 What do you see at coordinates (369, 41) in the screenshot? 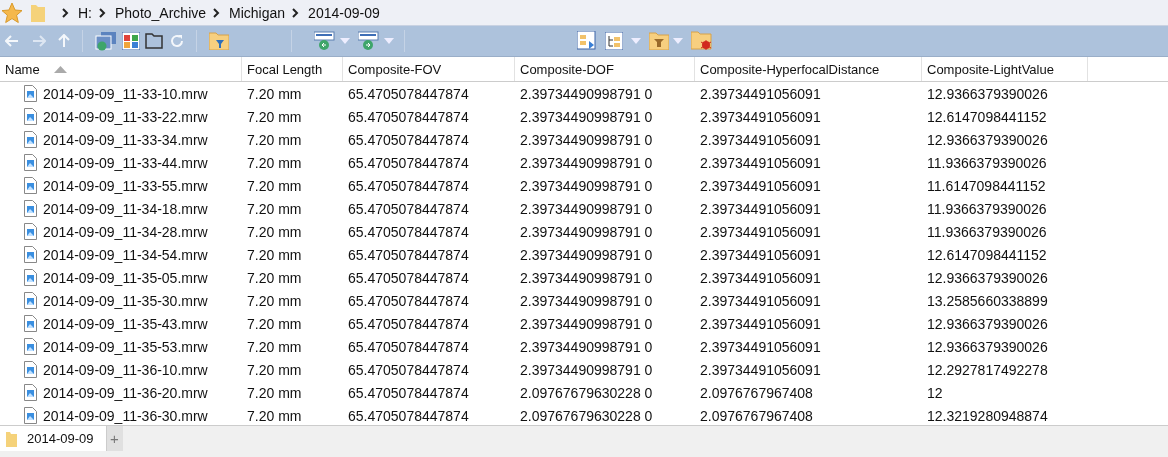
I see `drive-forward-icon` at bounding box center [369, 41].